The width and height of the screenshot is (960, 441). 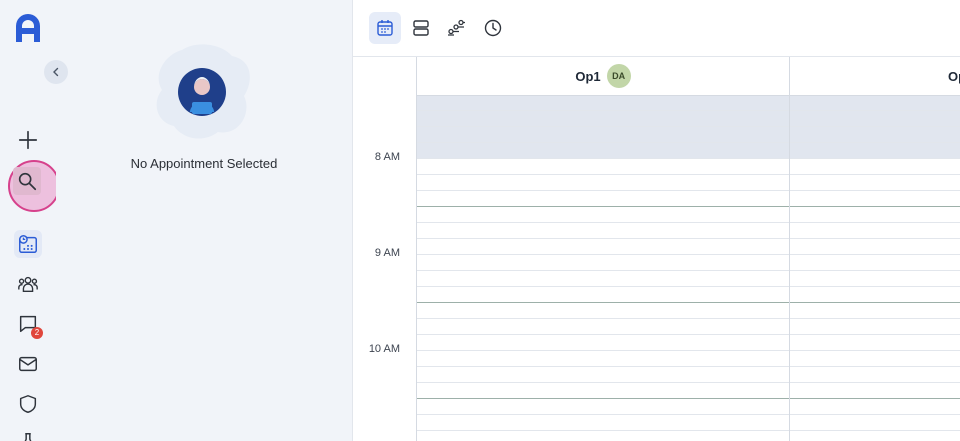 What do you see at coordinates (387, 253) in the screenshot?
I see `time-label-9am: 9 AM` at bounding box center [387, 253].